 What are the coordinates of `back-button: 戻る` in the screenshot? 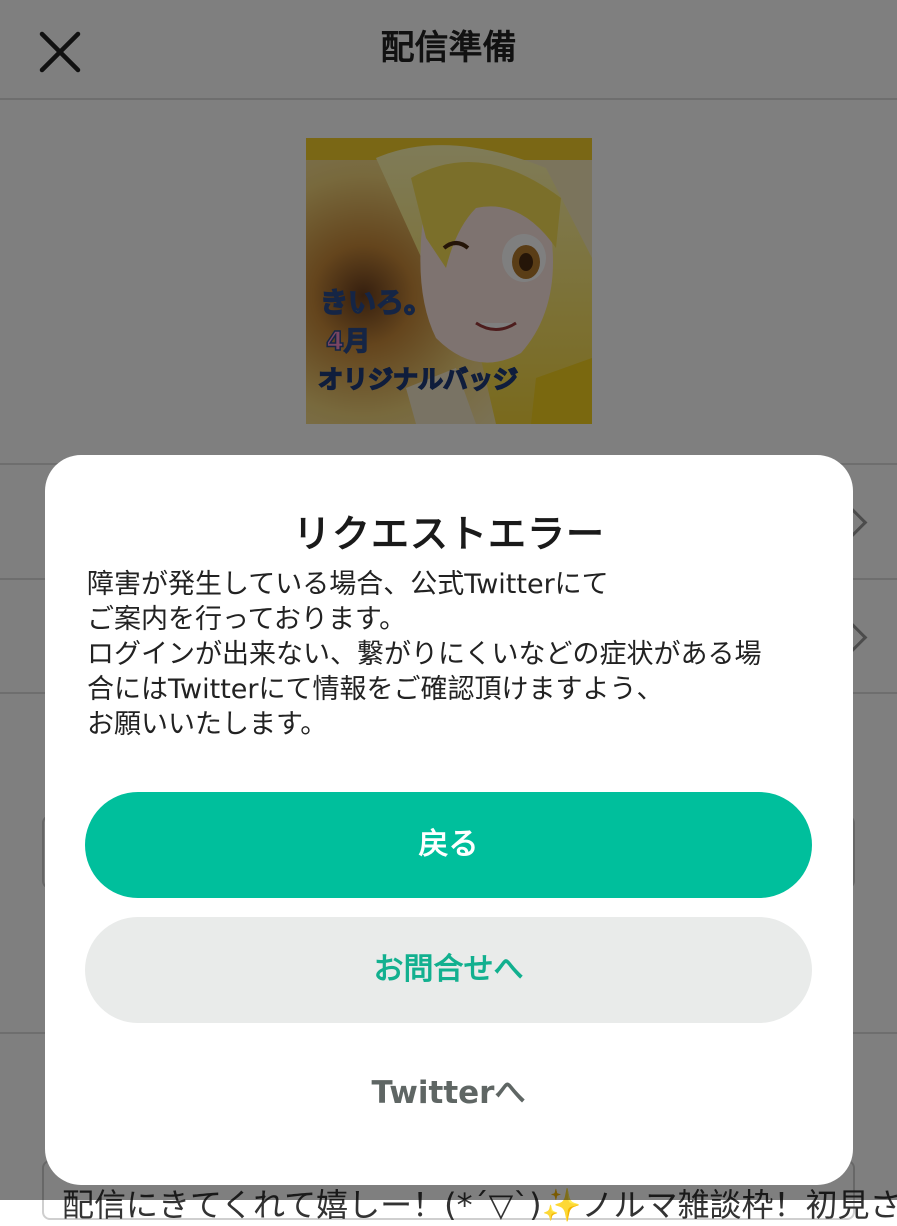 It's located at (448, 845).